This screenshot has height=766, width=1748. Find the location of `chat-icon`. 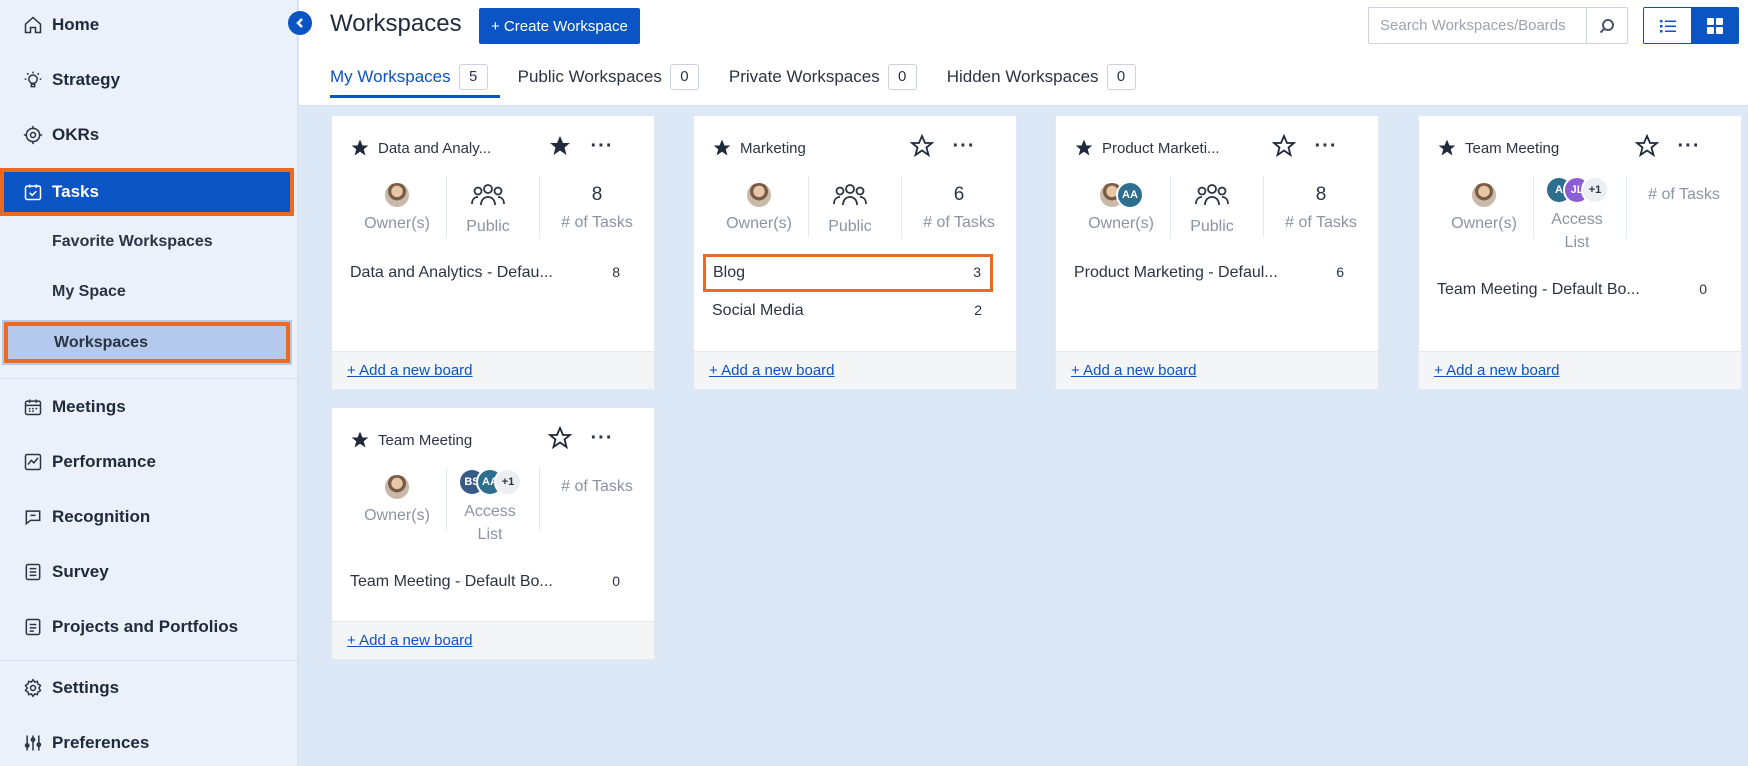

chat-icon is located at coordinates (33, 517).